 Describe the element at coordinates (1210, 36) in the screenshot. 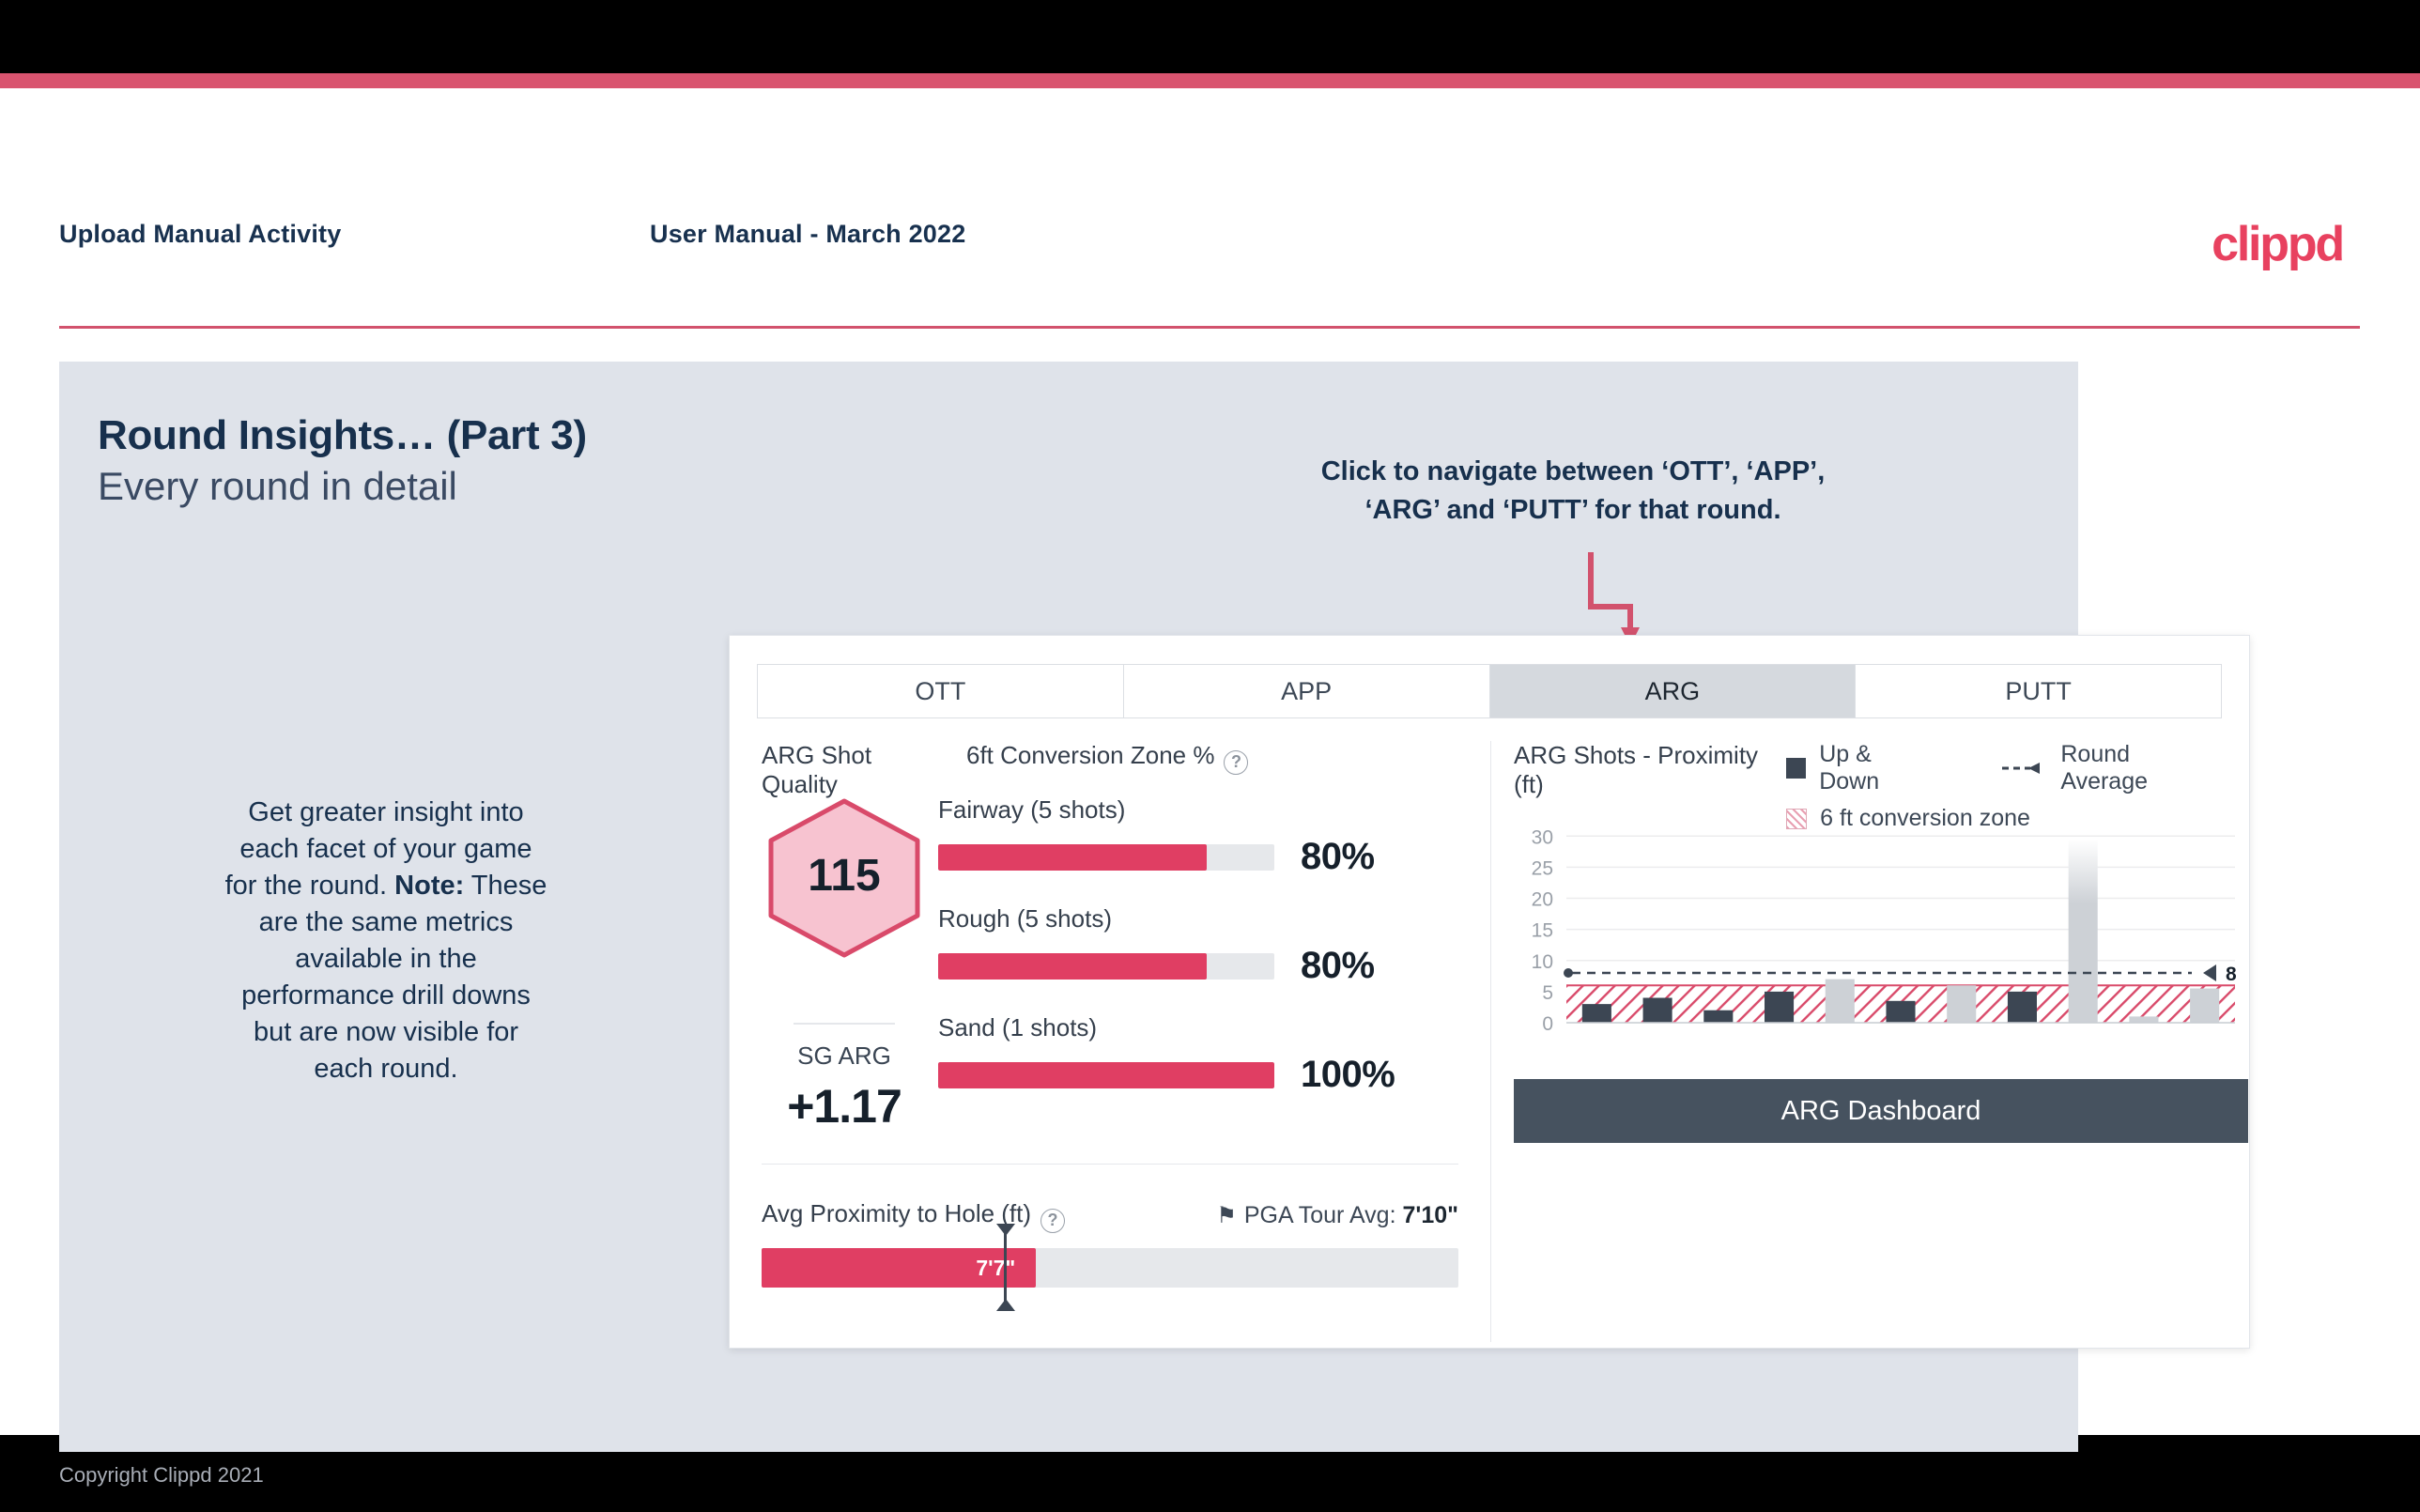

I see `letterbox-top` at that location.